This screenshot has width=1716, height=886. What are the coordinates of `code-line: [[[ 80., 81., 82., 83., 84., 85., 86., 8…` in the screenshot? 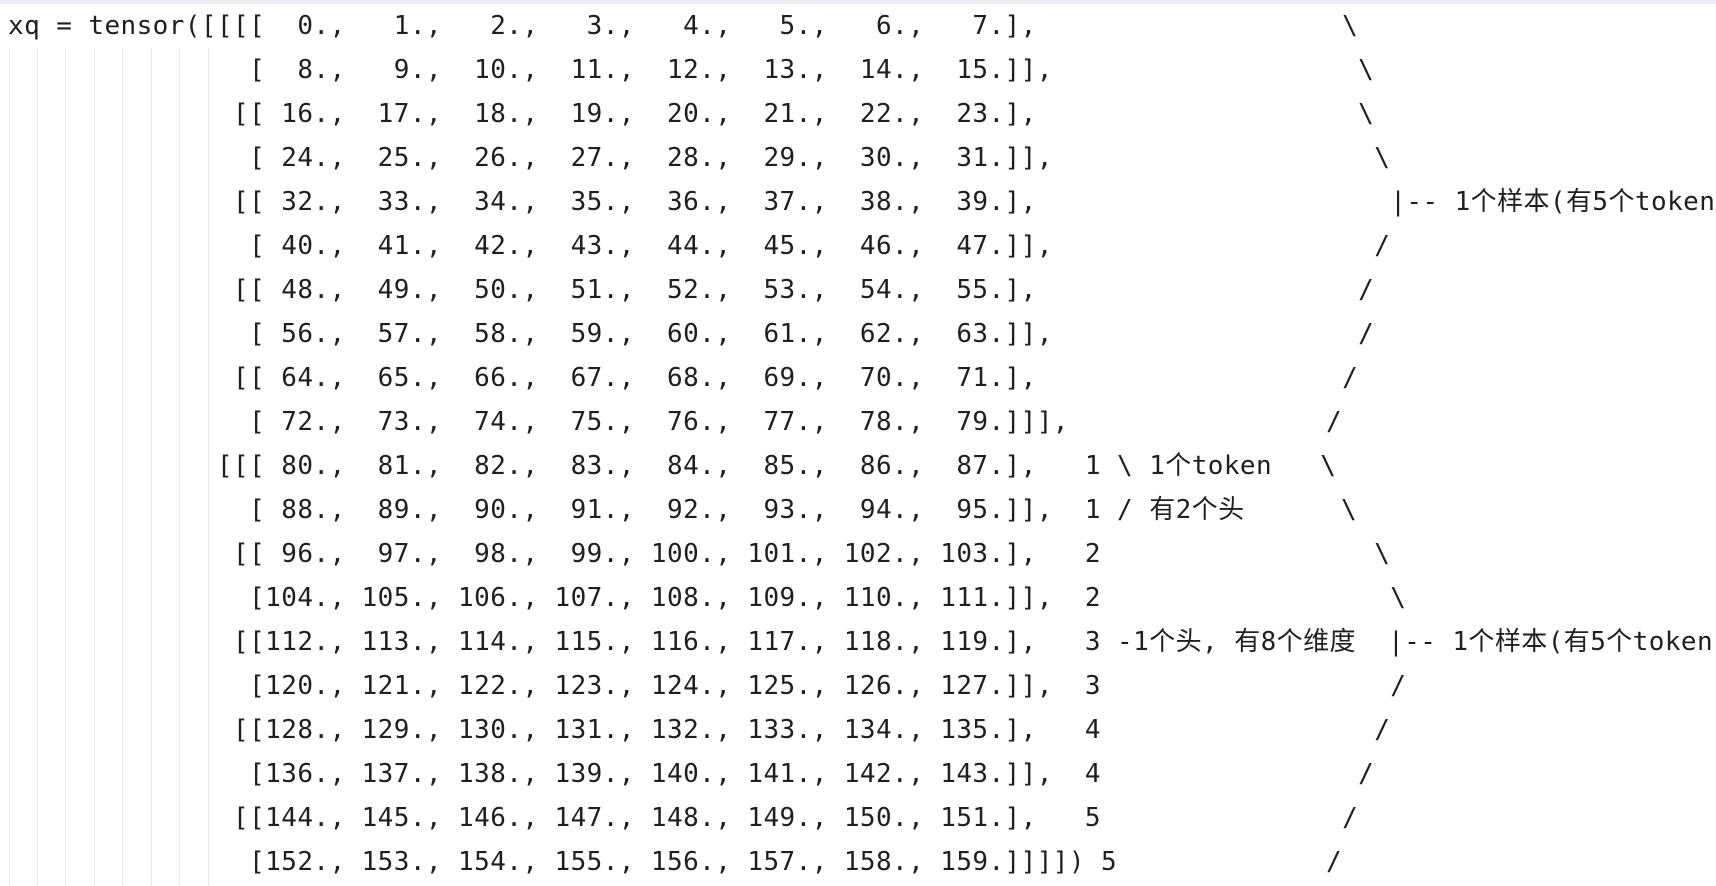 It's located at (672, 466).